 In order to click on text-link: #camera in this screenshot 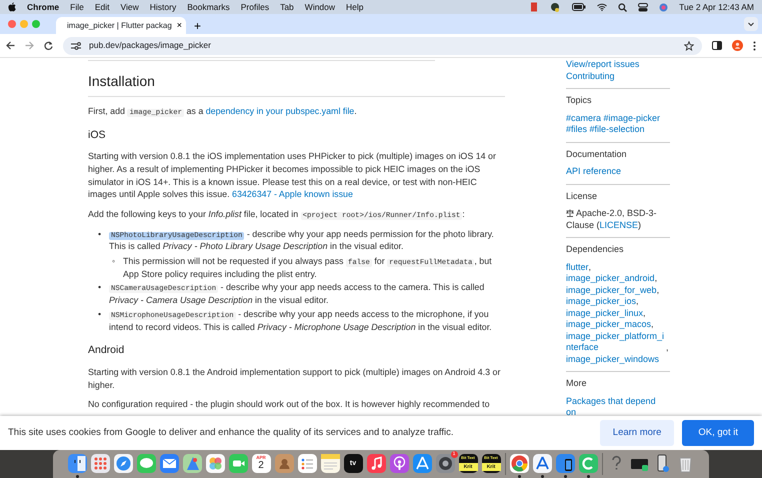, I will do `click(584, 118)`.